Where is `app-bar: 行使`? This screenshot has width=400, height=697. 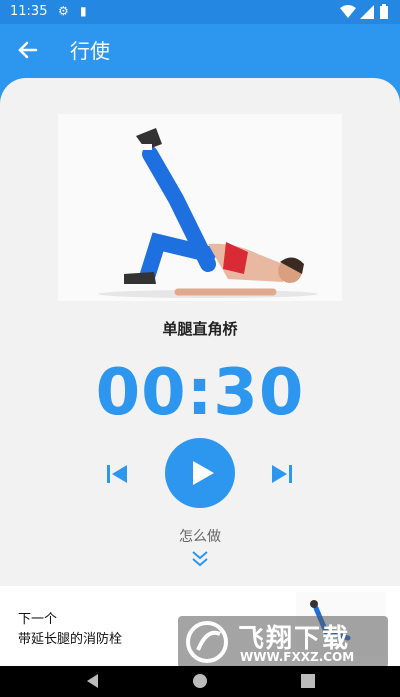
app-bar: 行使 is located at coordinates (200, 52).